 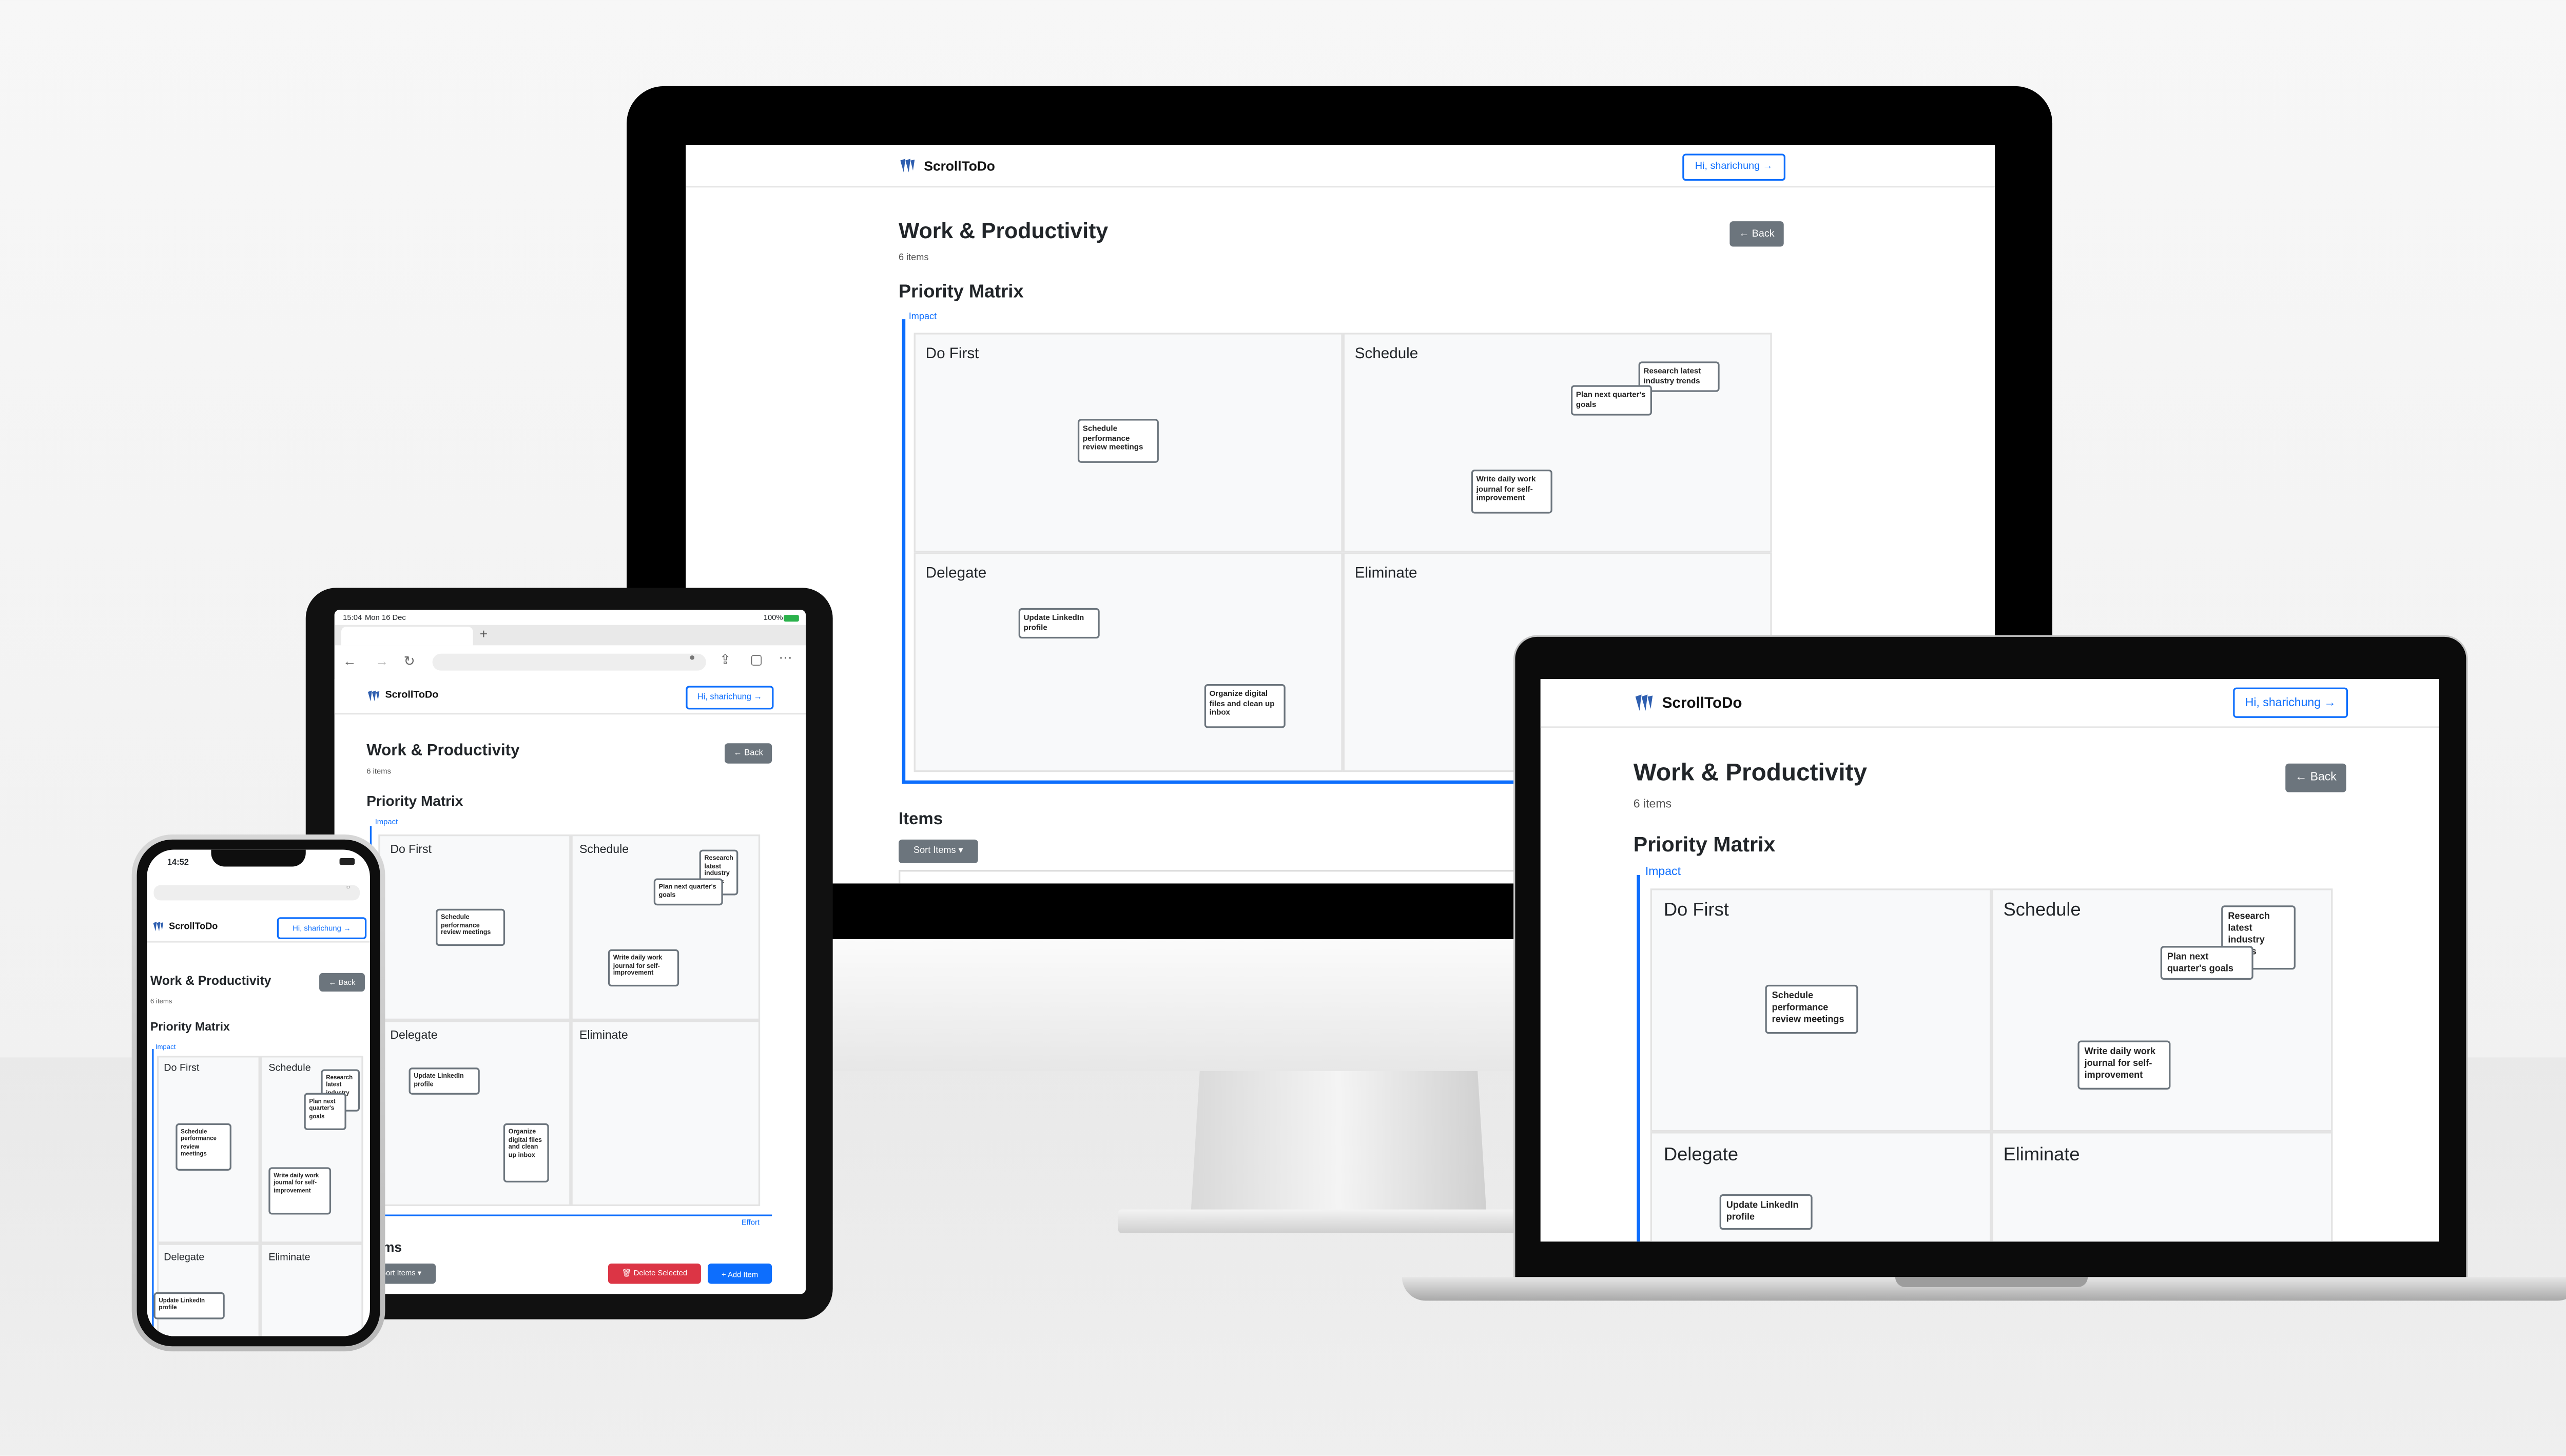 I want to click on tablet-status-date: Mon 16 Dec, so click(x=385, y=617).